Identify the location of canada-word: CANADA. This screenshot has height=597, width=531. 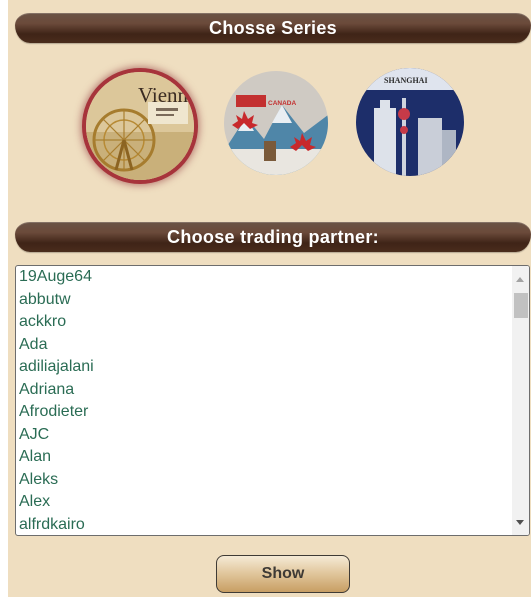
(282, 103).